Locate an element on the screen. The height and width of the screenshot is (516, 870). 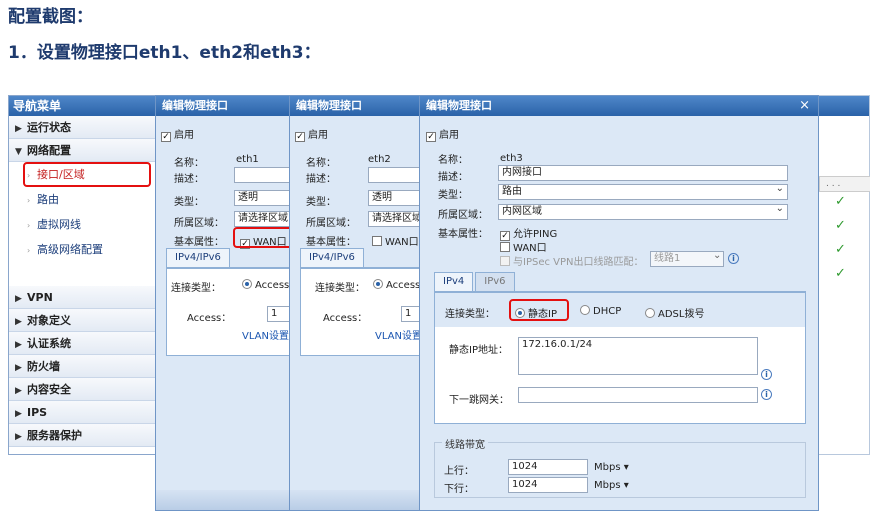
tab-ipv4: IPv4 is located at coordinates (454, 281).